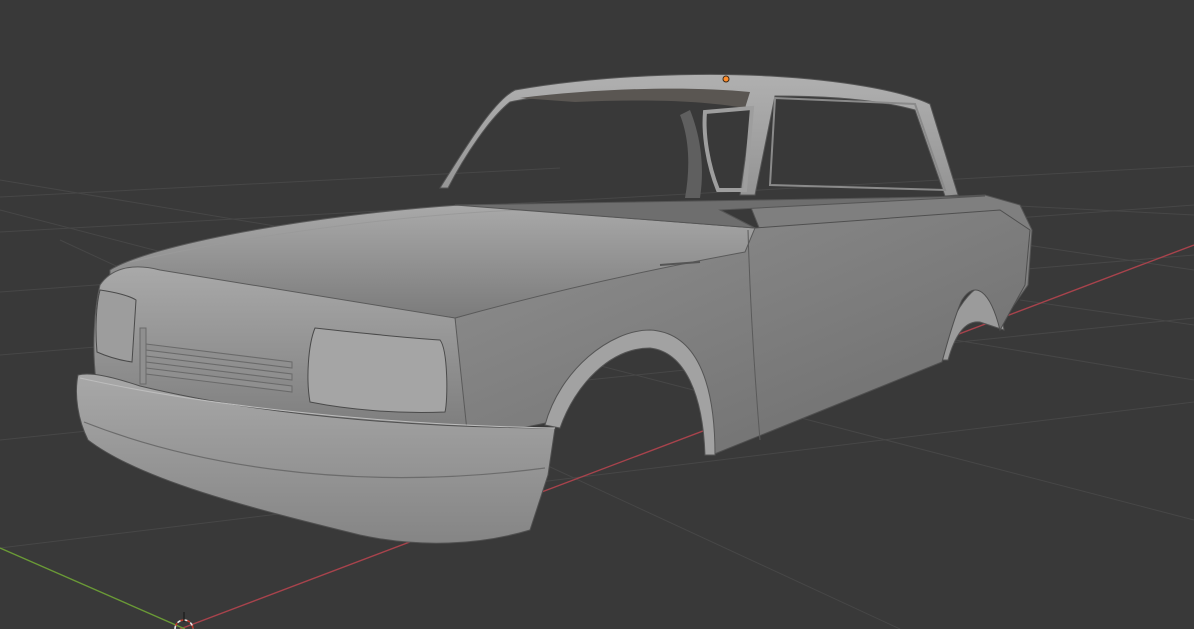  What do you see at coordinates (726, 79) in the screenshot?
I see `object-origin-icon` at bounding box center [726, 79].